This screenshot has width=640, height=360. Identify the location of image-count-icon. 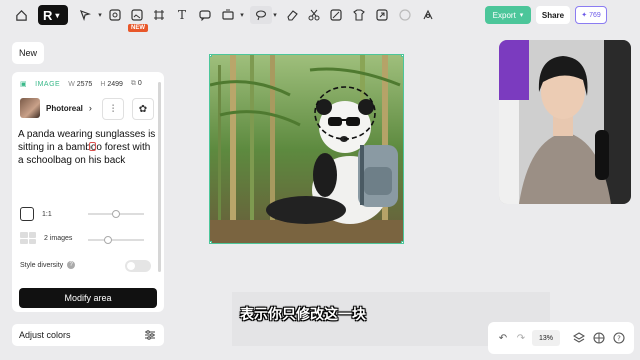
(28, 238).